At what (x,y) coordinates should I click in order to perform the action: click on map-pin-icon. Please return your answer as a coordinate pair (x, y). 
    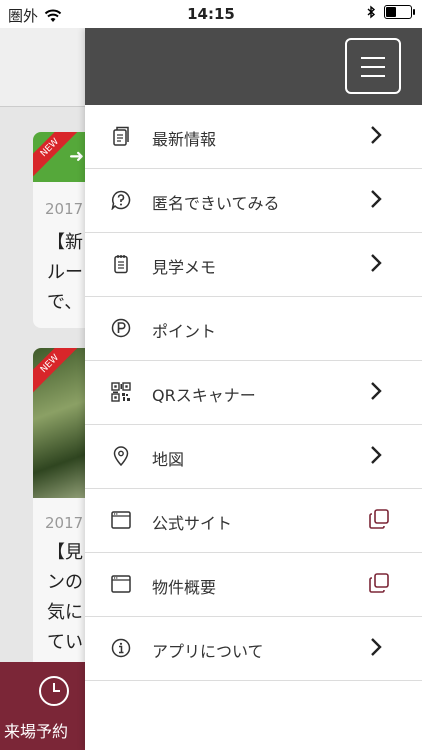
    Looking at the image, I should click on (121, 456).